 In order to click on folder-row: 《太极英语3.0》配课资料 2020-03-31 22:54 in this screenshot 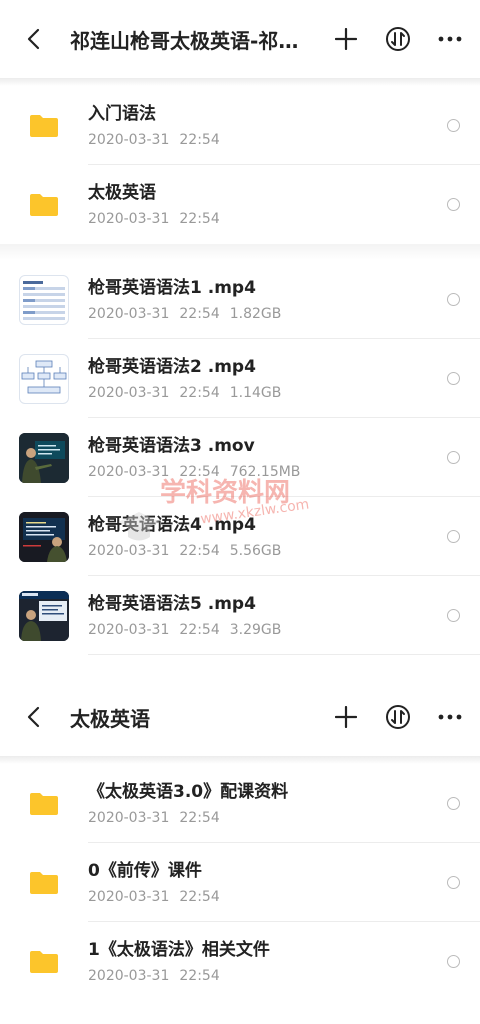, I will do `click(240, 803)`.